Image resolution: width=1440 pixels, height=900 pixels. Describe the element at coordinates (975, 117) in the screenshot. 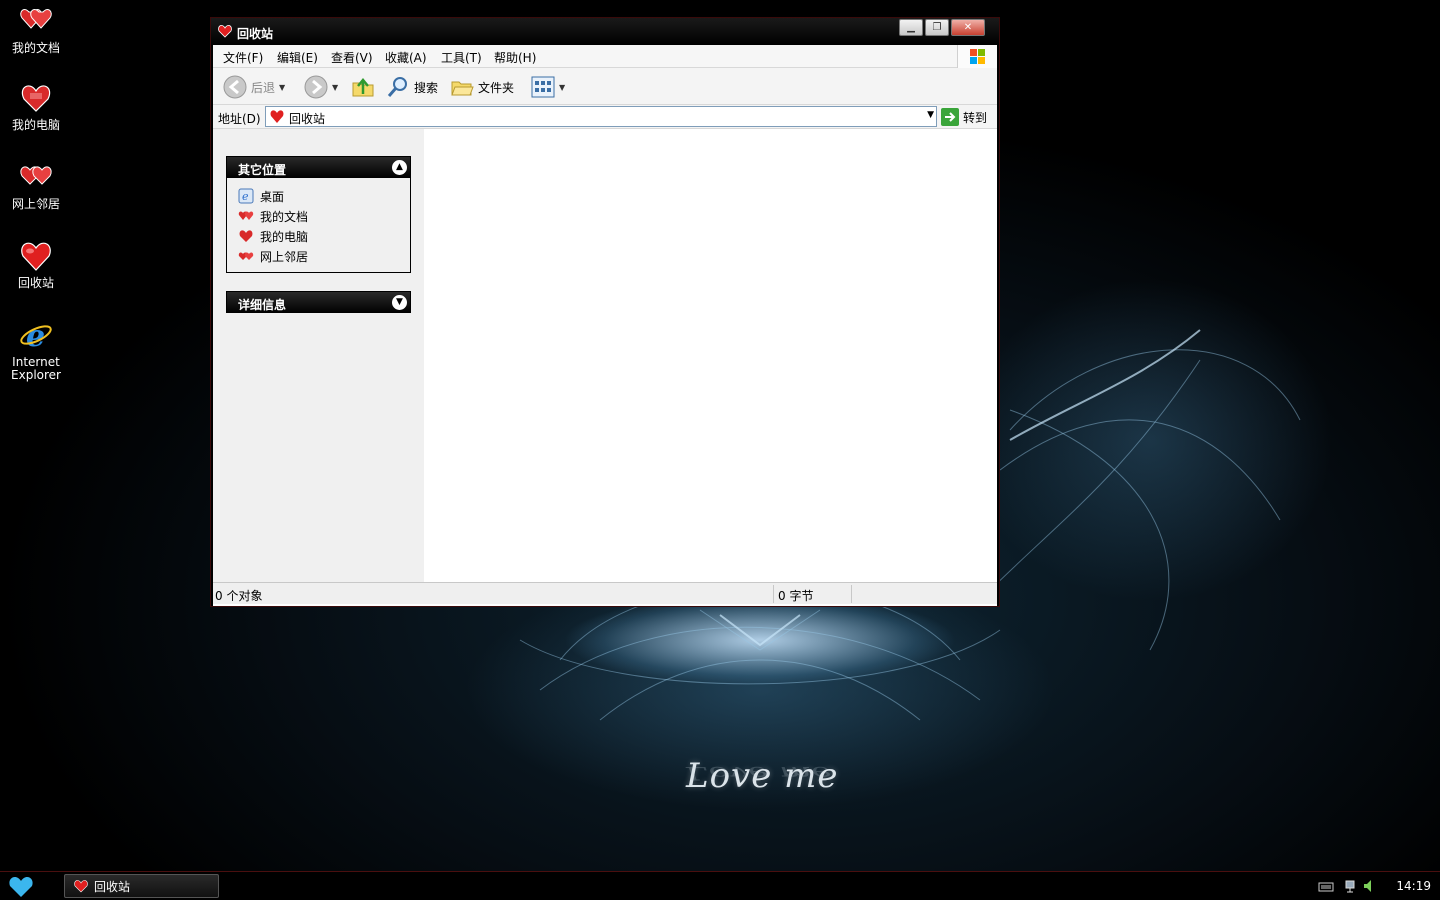

I see `go-label: 转到` at that location.